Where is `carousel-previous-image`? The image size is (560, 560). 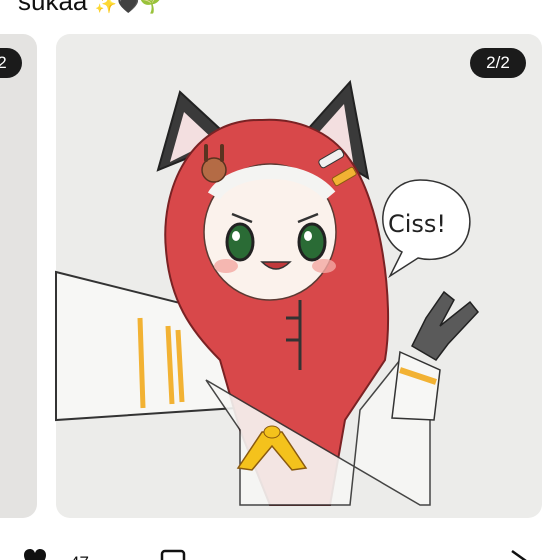
carousel-previous-image is located at coordinates (18, 276).